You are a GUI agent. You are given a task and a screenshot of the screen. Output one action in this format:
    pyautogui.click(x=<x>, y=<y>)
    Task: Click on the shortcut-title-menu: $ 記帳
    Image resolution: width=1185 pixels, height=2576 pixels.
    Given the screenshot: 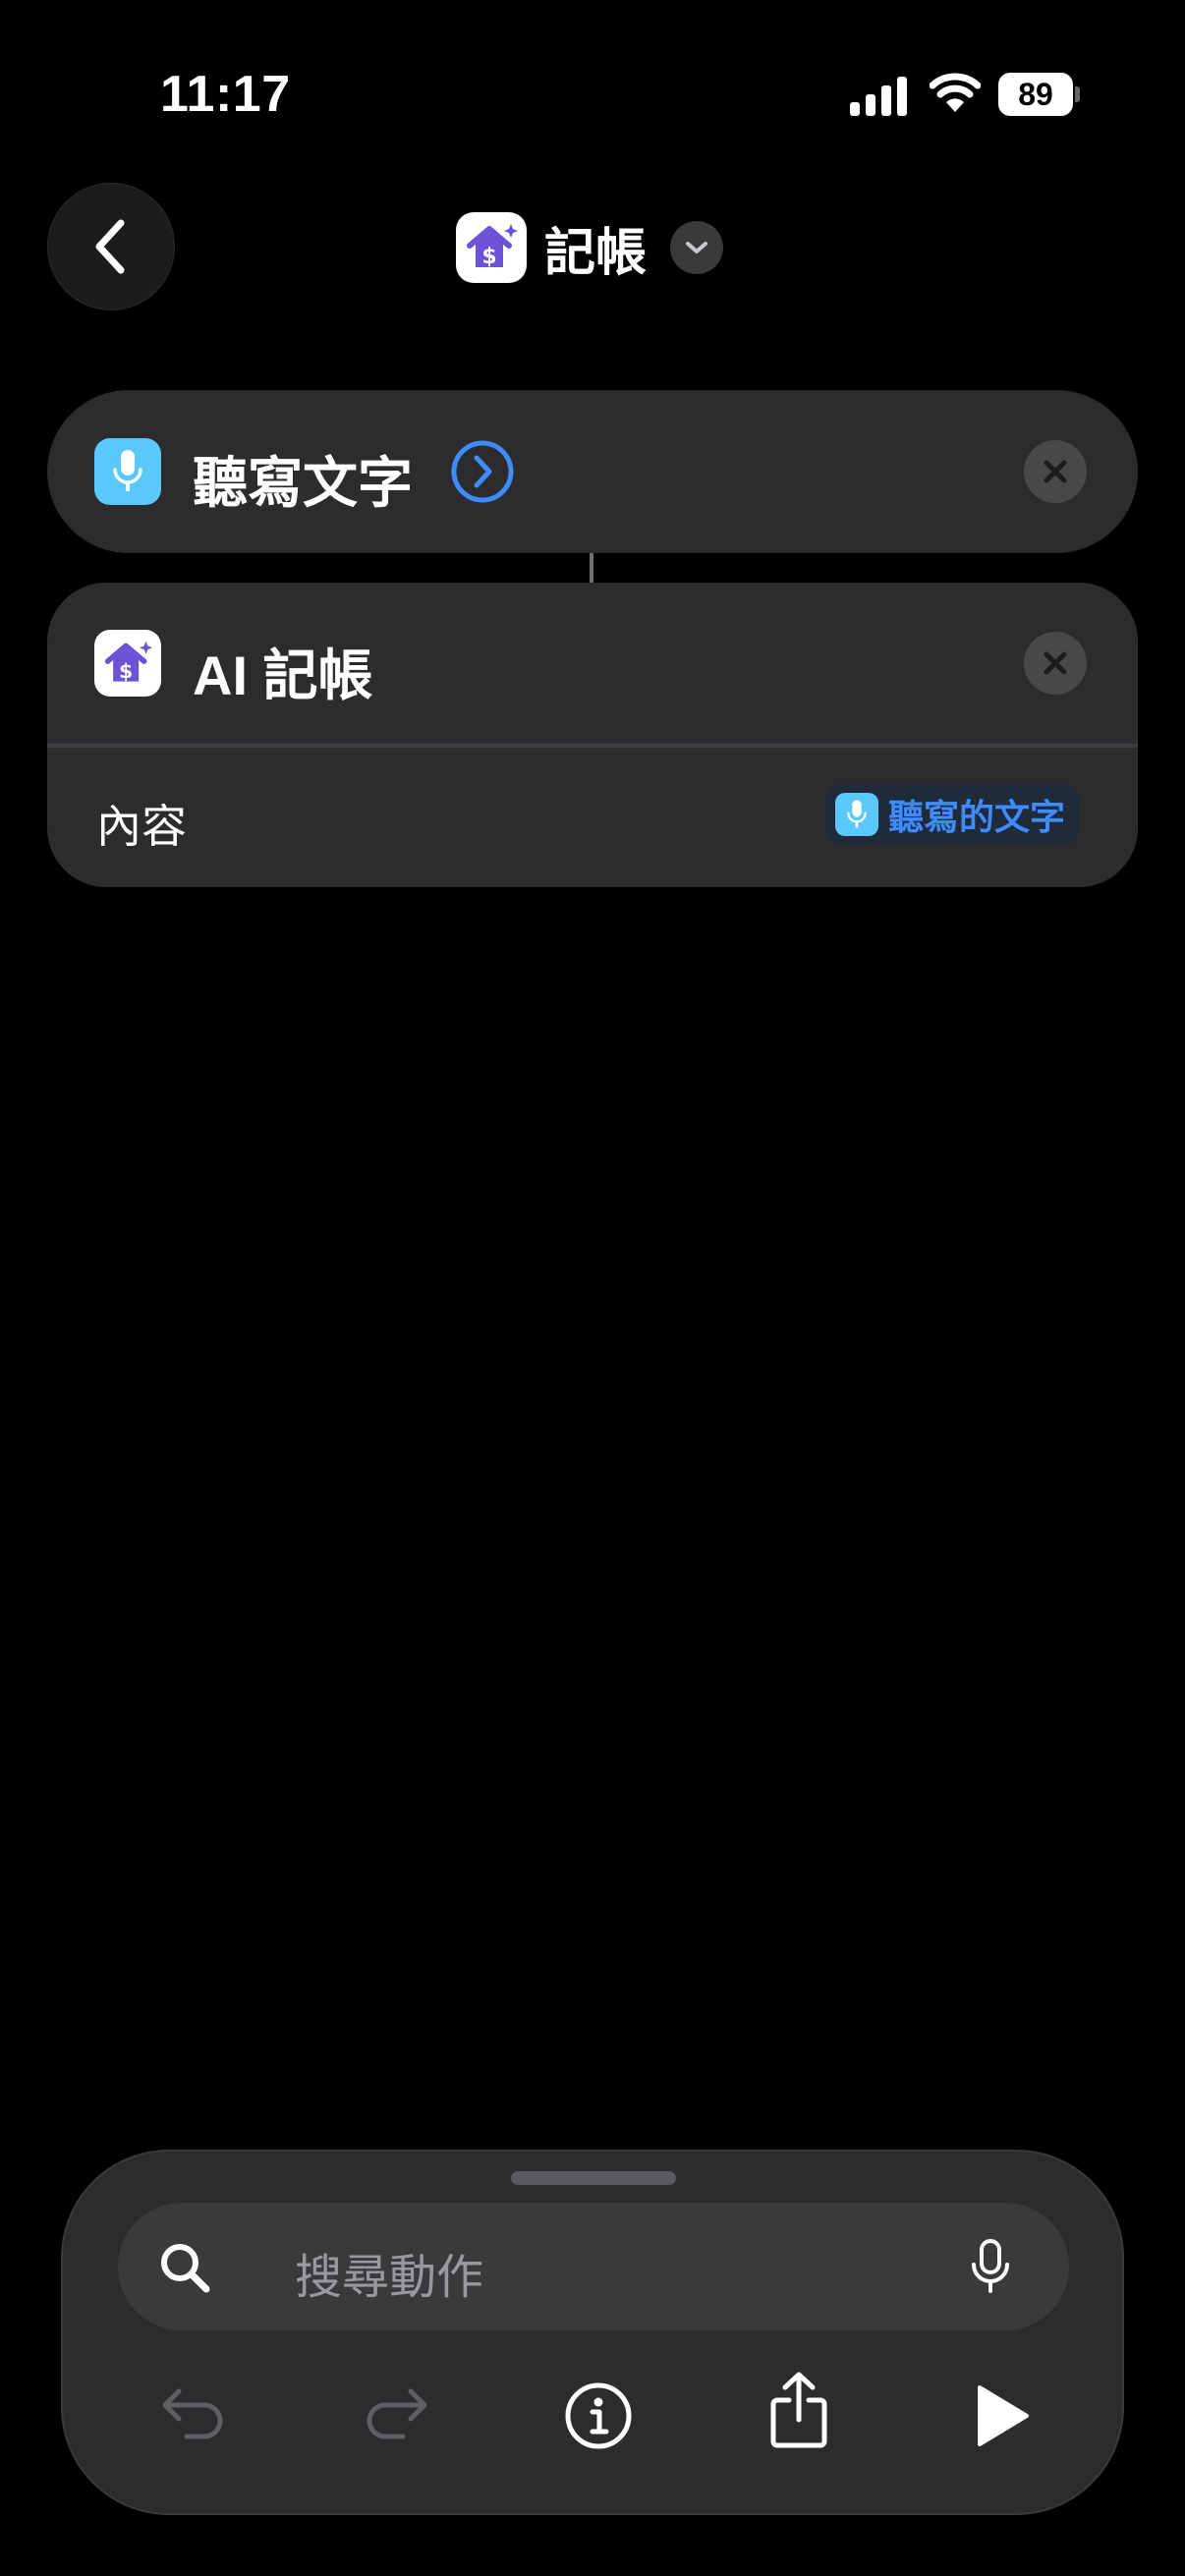 What is the action you would take?
    pyautogui.click(x=590, y=247)
    